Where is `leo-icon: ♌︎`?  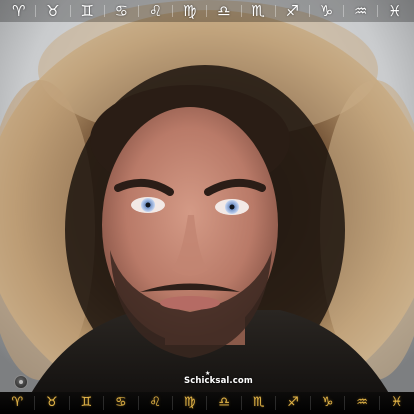
leo-icon: ♌︎ is located at coordinates (156, 11).